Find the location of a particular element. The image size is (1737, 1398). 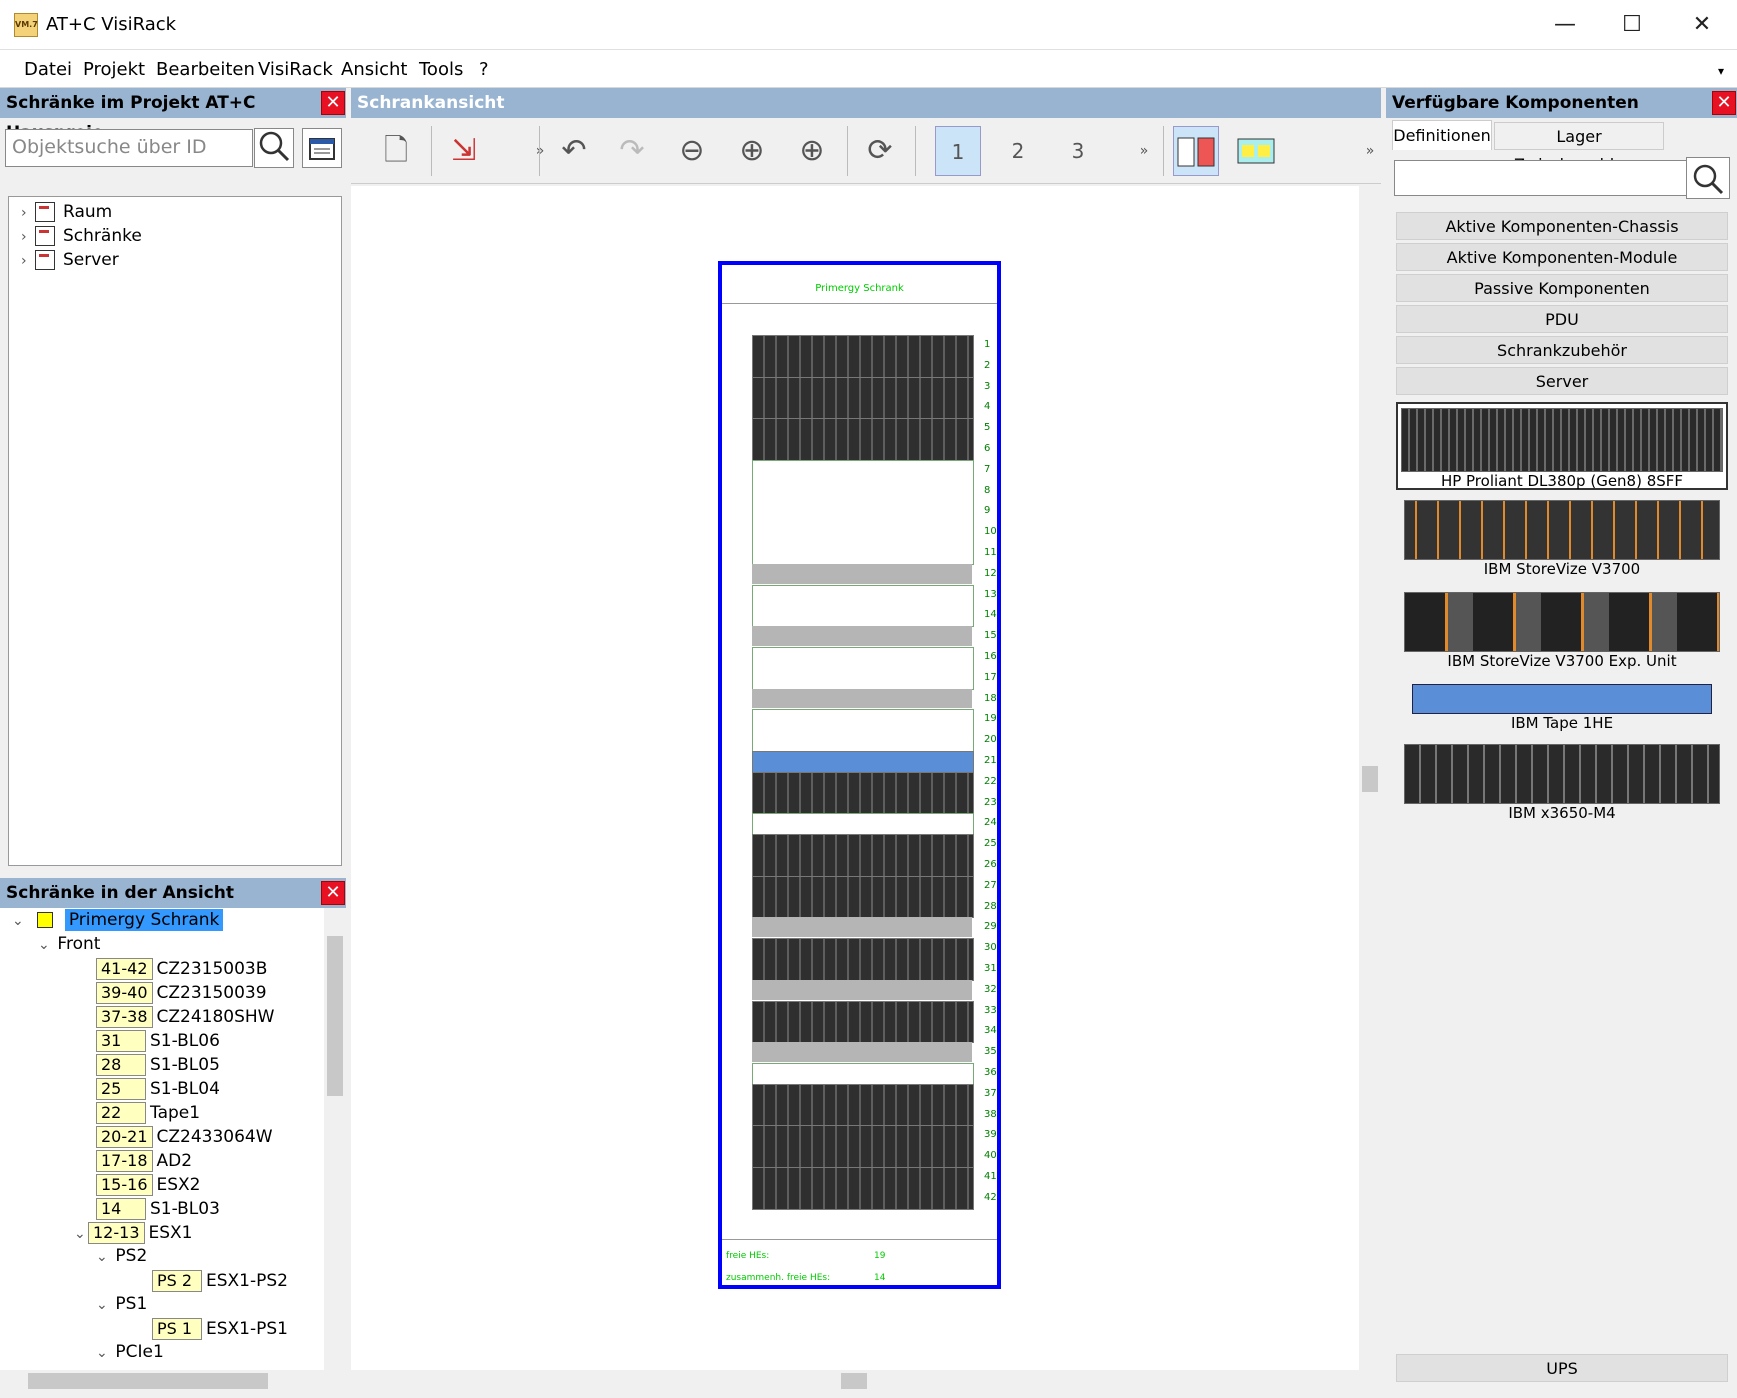

search-button is located at coordinates (274, 148).